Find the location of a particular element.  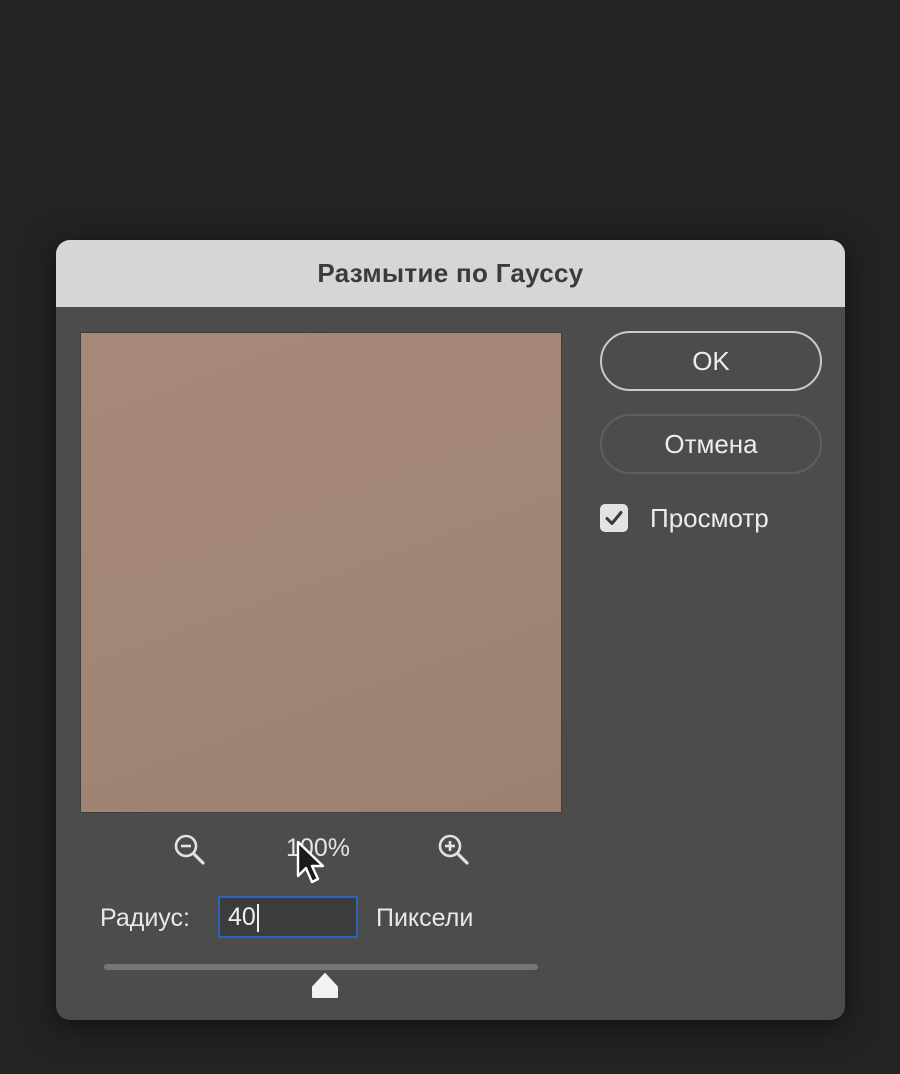

checkmark-icon is located at coordinates (614, 518).